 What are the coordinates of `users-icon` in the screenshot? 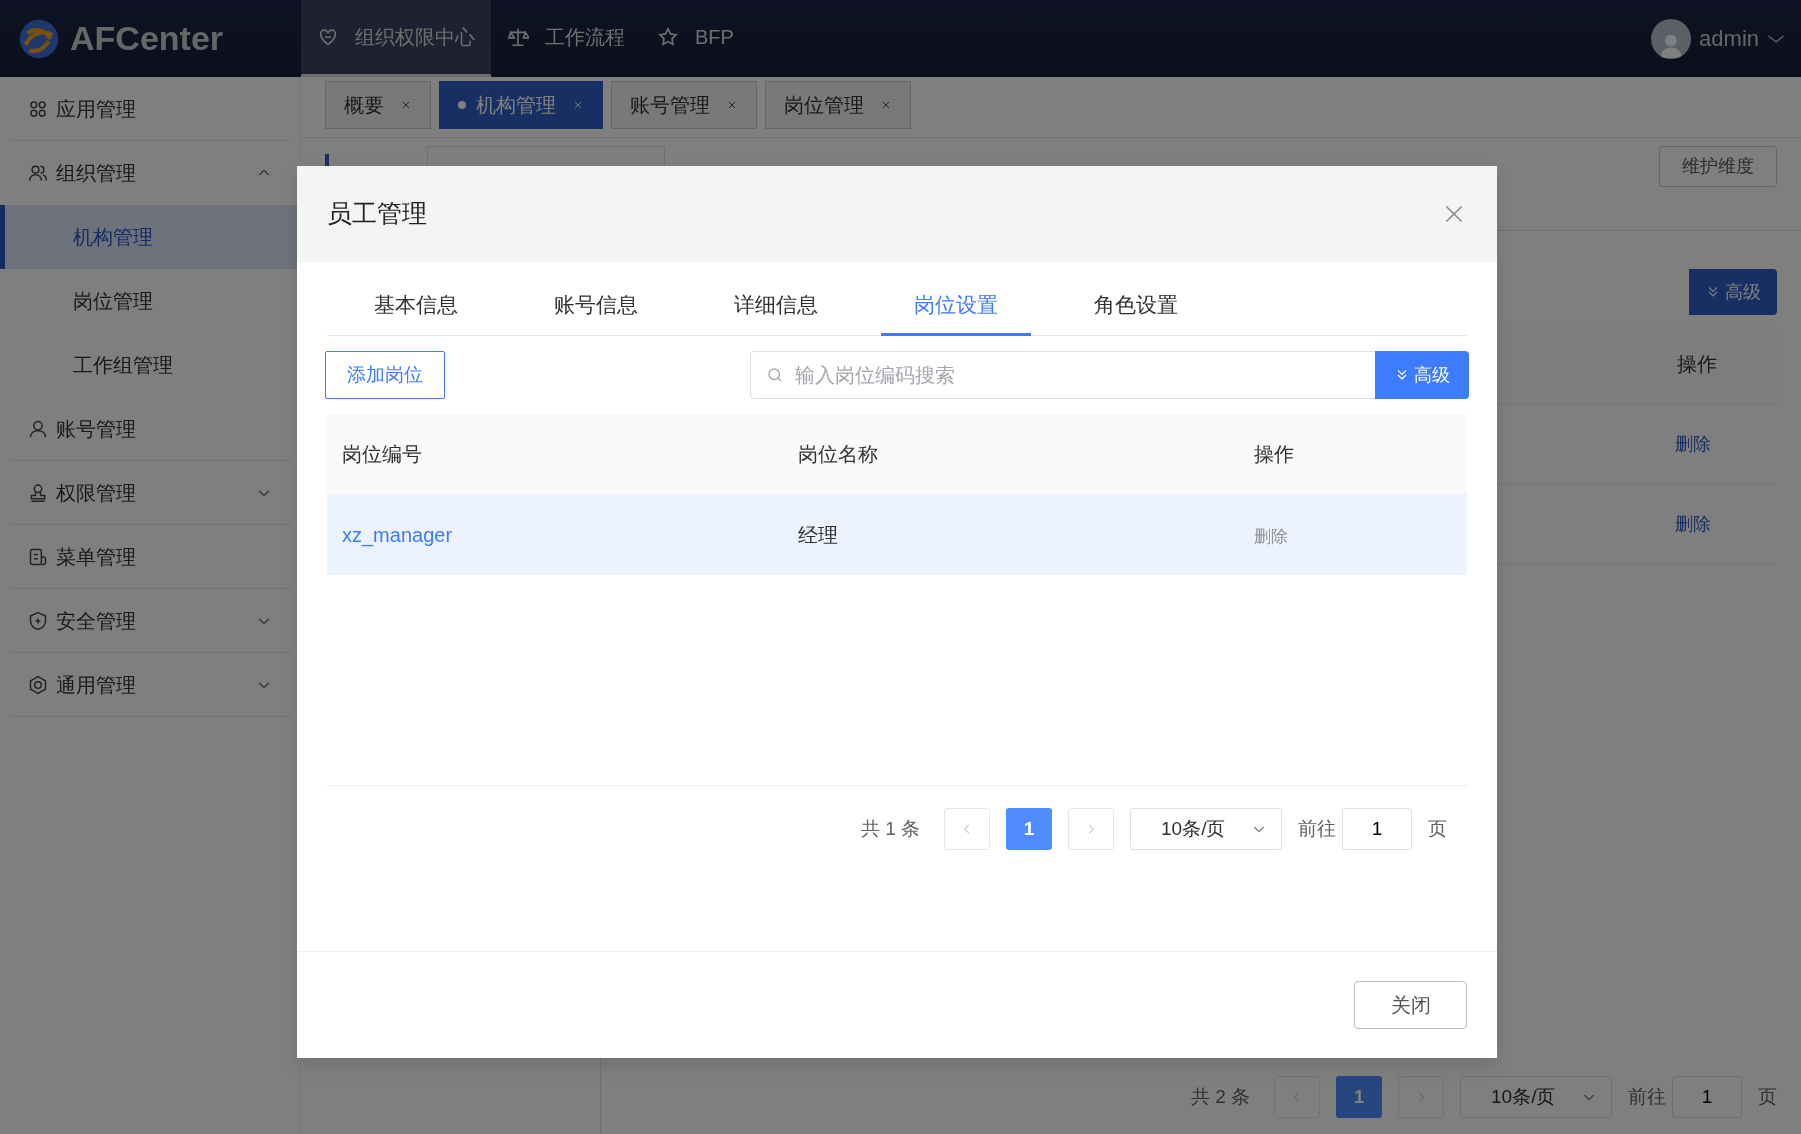 It's located at (38, 173).